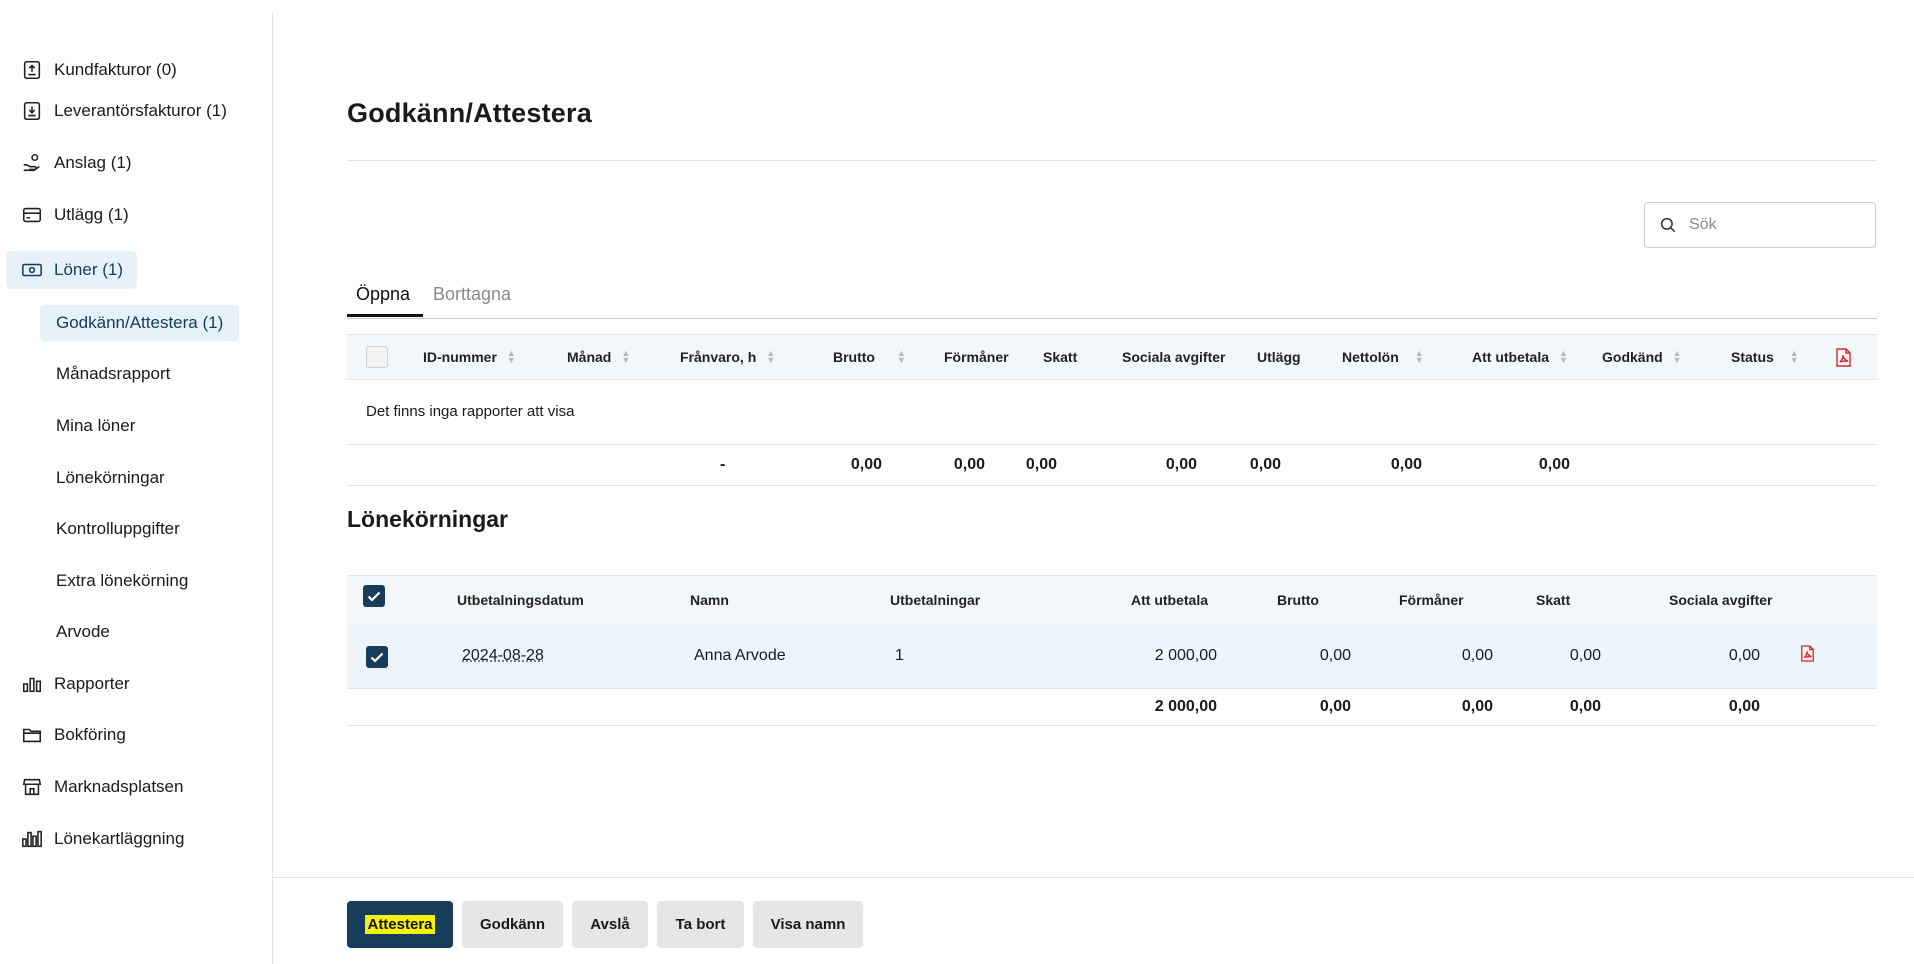  I want to click on card-icon, so click(32, 215).